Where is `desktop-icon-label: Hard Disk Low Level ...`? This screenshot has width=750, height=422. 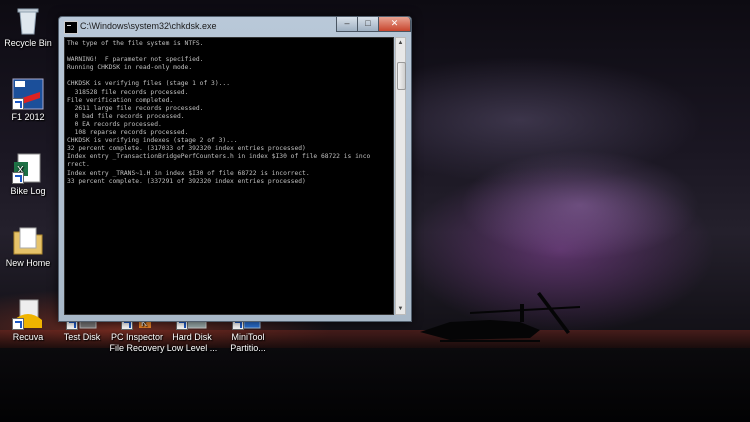
desktop-icon-label: Hard Disk Low Level ... is located at coordinates (192, 342).